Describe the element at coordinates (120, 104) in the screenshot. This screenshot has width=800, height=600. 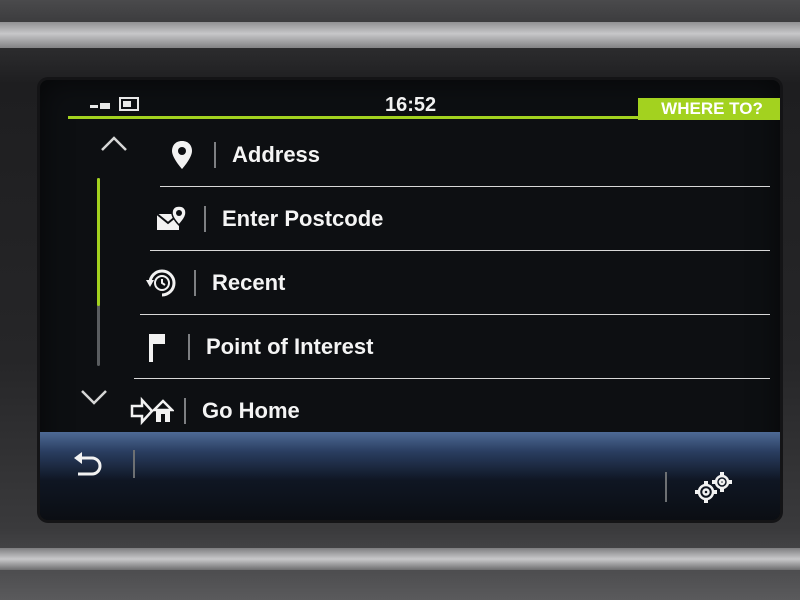
I see `battery-status-icon` at that location.